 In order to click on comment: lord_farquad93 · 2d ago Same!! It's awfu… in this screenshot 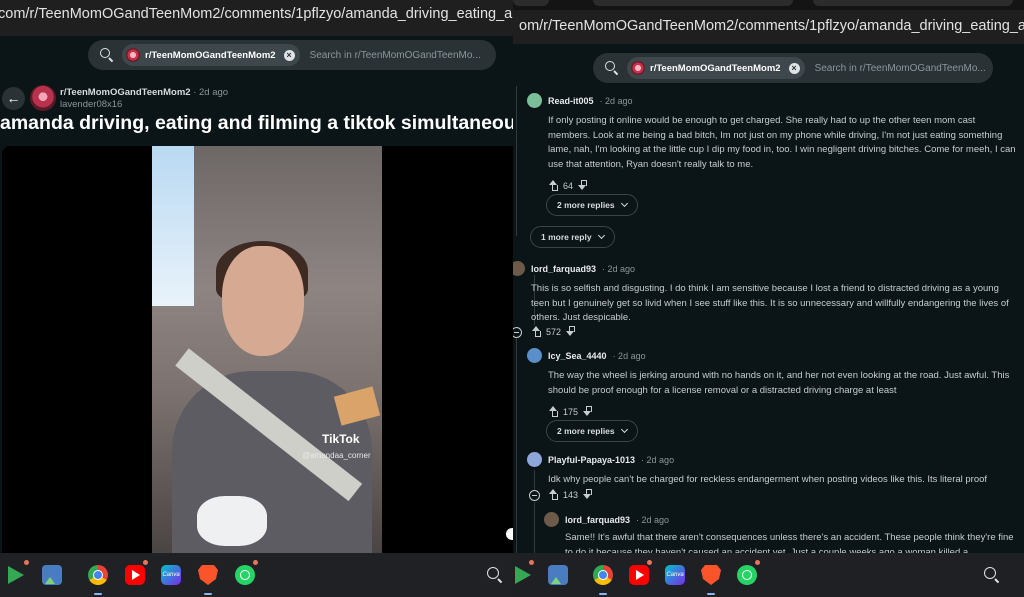, I will do `click(781, 532)`.